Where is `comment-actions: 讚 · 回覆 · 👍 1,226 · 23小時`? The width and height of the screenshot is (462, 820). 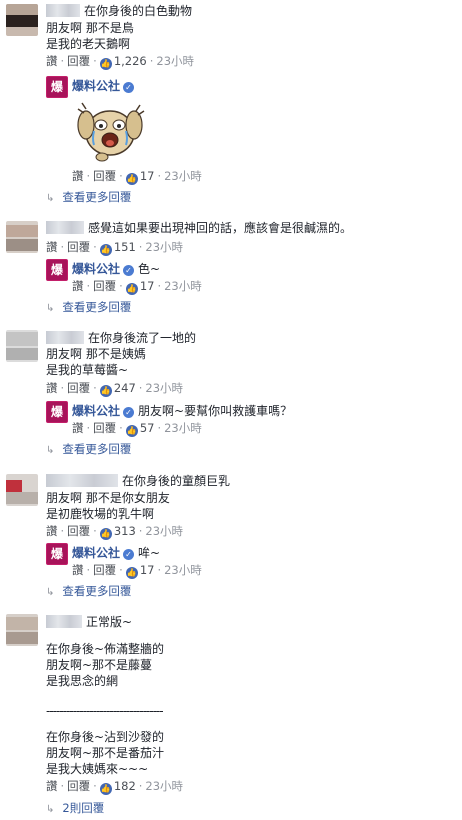 comment-actions: 讚 · 回覆 · 👍 1,226 · 23小時 is located at coordinates (120, 62).